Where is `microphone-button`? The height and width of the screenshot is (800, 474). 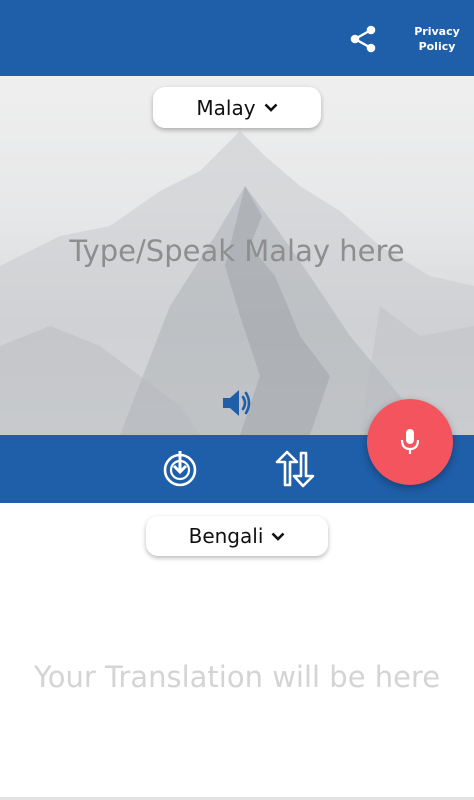 microphone-button is located at coordinates (410, 442).